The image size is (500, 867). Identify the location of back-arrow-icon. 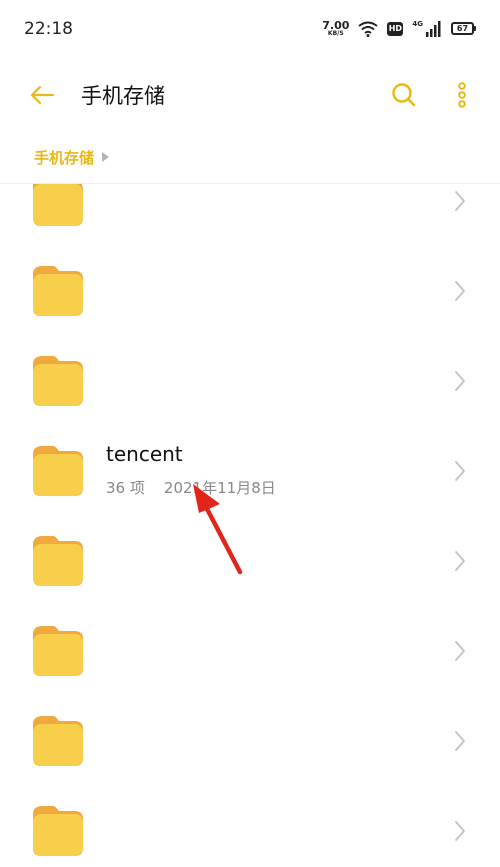
(42, 95).